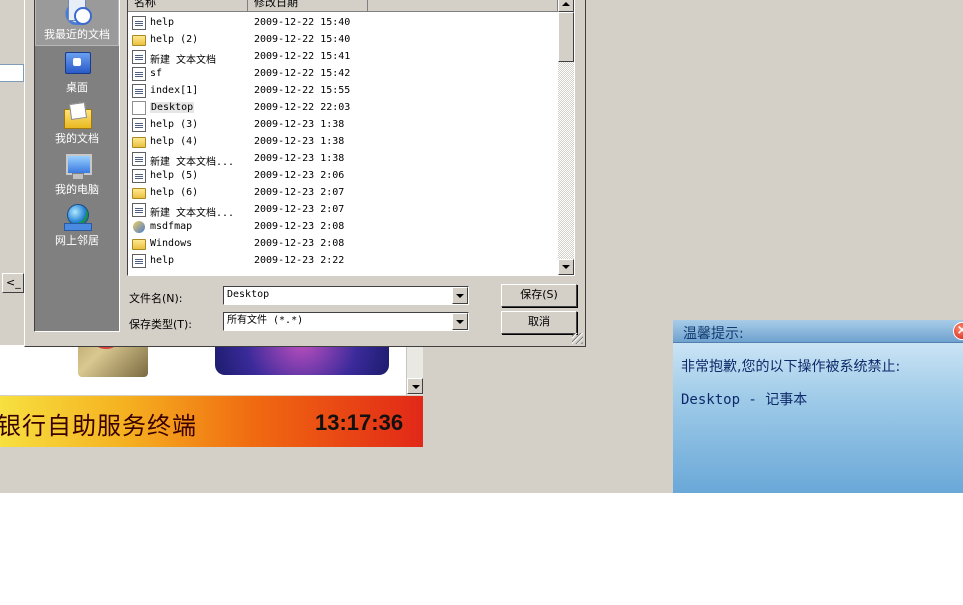 The width and height of the screenshot is (963, 605). Describe the element at coordinates (174, 90) in the screenshot. I see `file-name: index[1]` at that location.